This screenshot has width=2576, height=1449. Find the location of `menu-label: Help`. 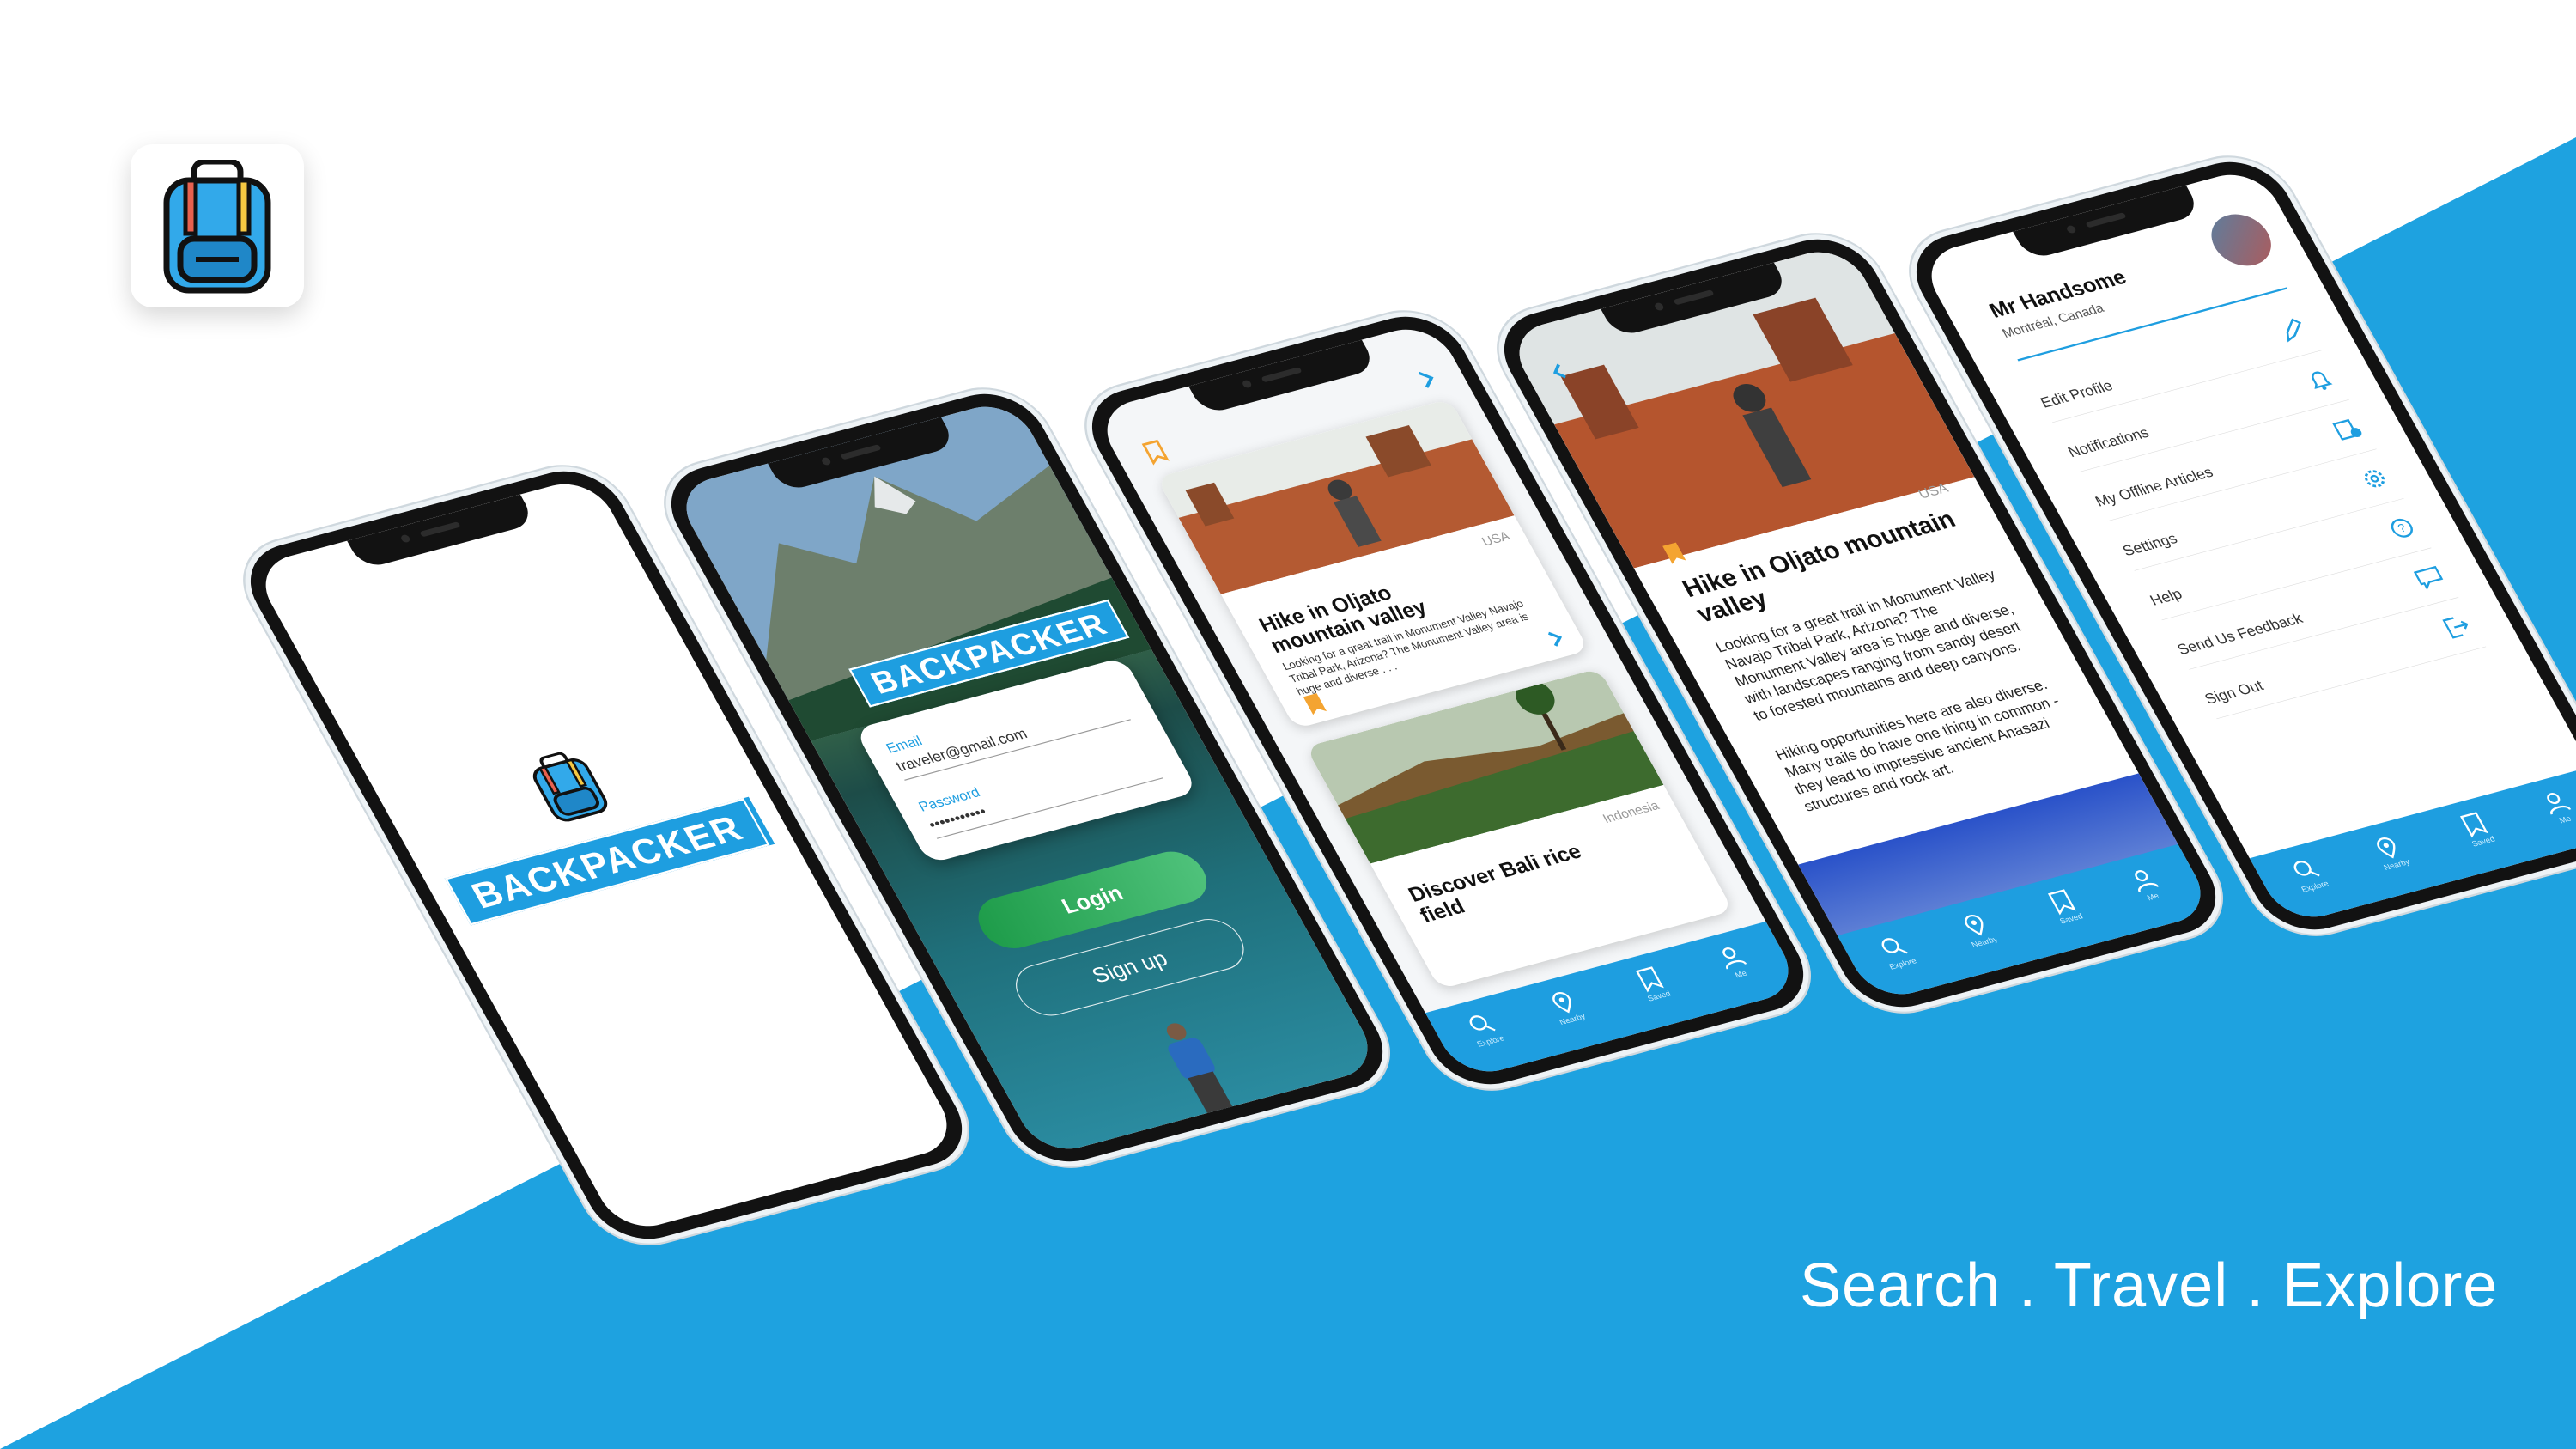

menu-label: Help is located at coordinates (2166, 597).